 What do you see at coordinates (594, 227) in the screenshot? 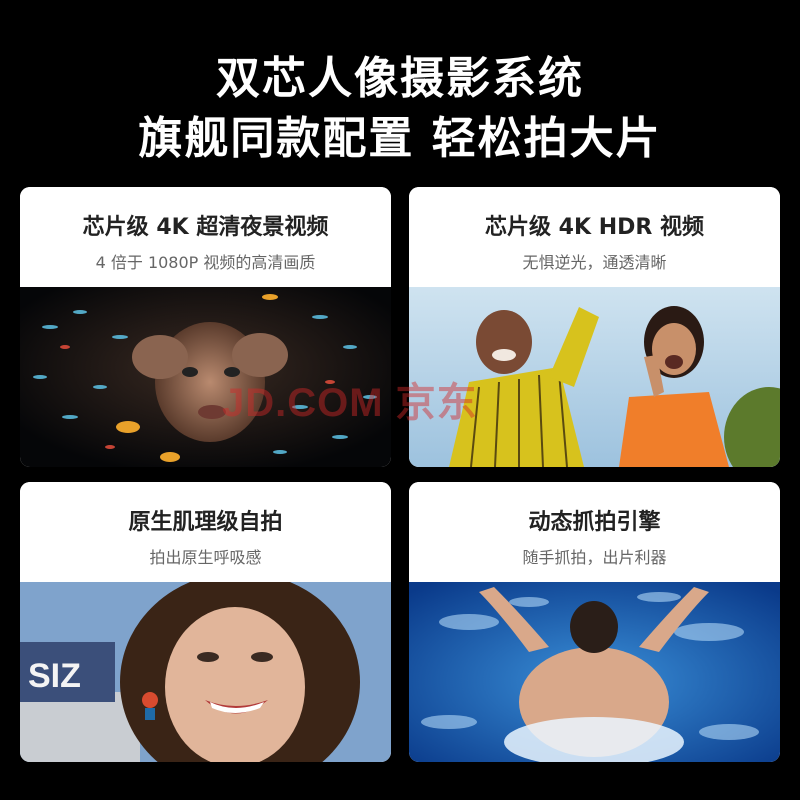
I see `card-title: 芯片级 4K HDR 视频` at bounding box center [594, 227].